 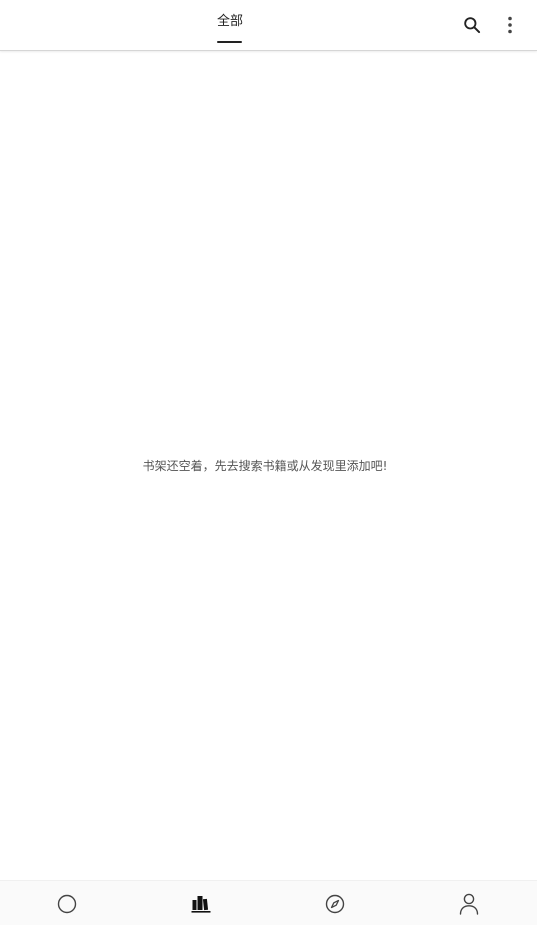 I want to click on top-app-bar: 全部, so click(x=268, y=25).